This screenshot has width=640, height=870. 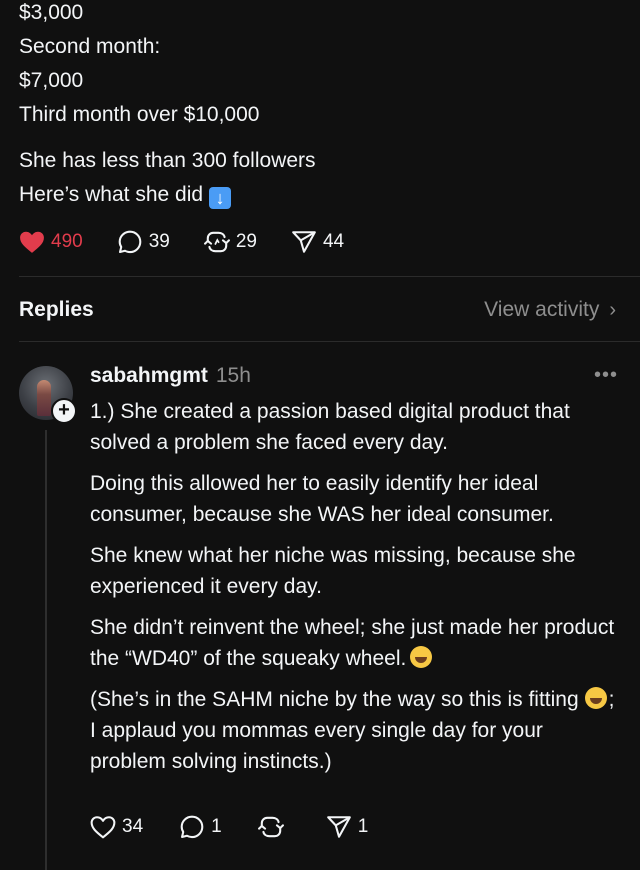 I want to click on post-line-with-emoji: Here’s what she did ↓, so click(x=319, y=195).